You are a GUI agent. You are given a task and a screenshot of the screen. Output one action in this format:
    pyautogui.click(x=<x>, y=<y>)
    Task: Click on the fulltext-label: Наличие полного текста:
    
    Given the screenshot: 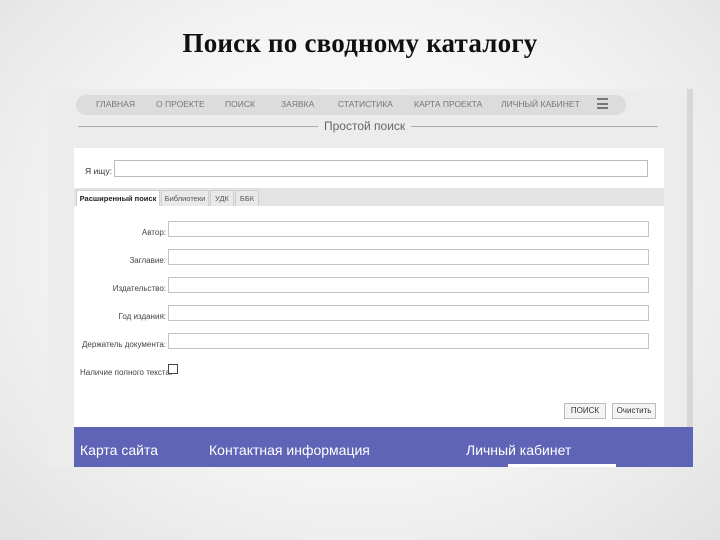 What is the action you would take?
    pyautogui.click(x=126, y=372)
    